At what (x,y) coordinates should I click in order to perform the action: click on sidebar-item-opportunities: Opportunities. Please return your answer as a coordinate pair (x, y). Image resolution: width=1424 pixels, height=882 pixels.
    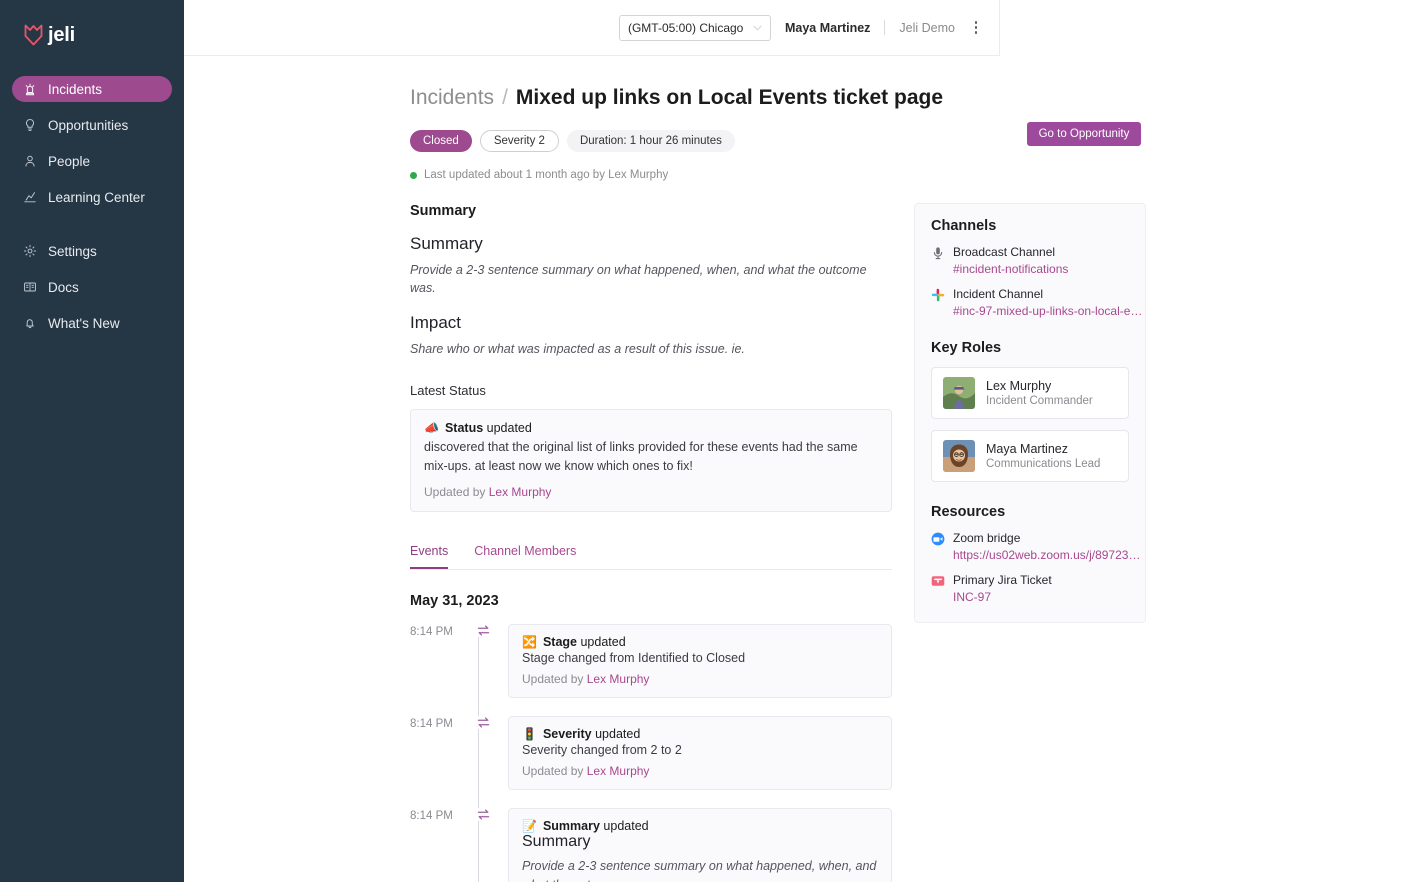
    Looking at the image, I should click on (92, 125).